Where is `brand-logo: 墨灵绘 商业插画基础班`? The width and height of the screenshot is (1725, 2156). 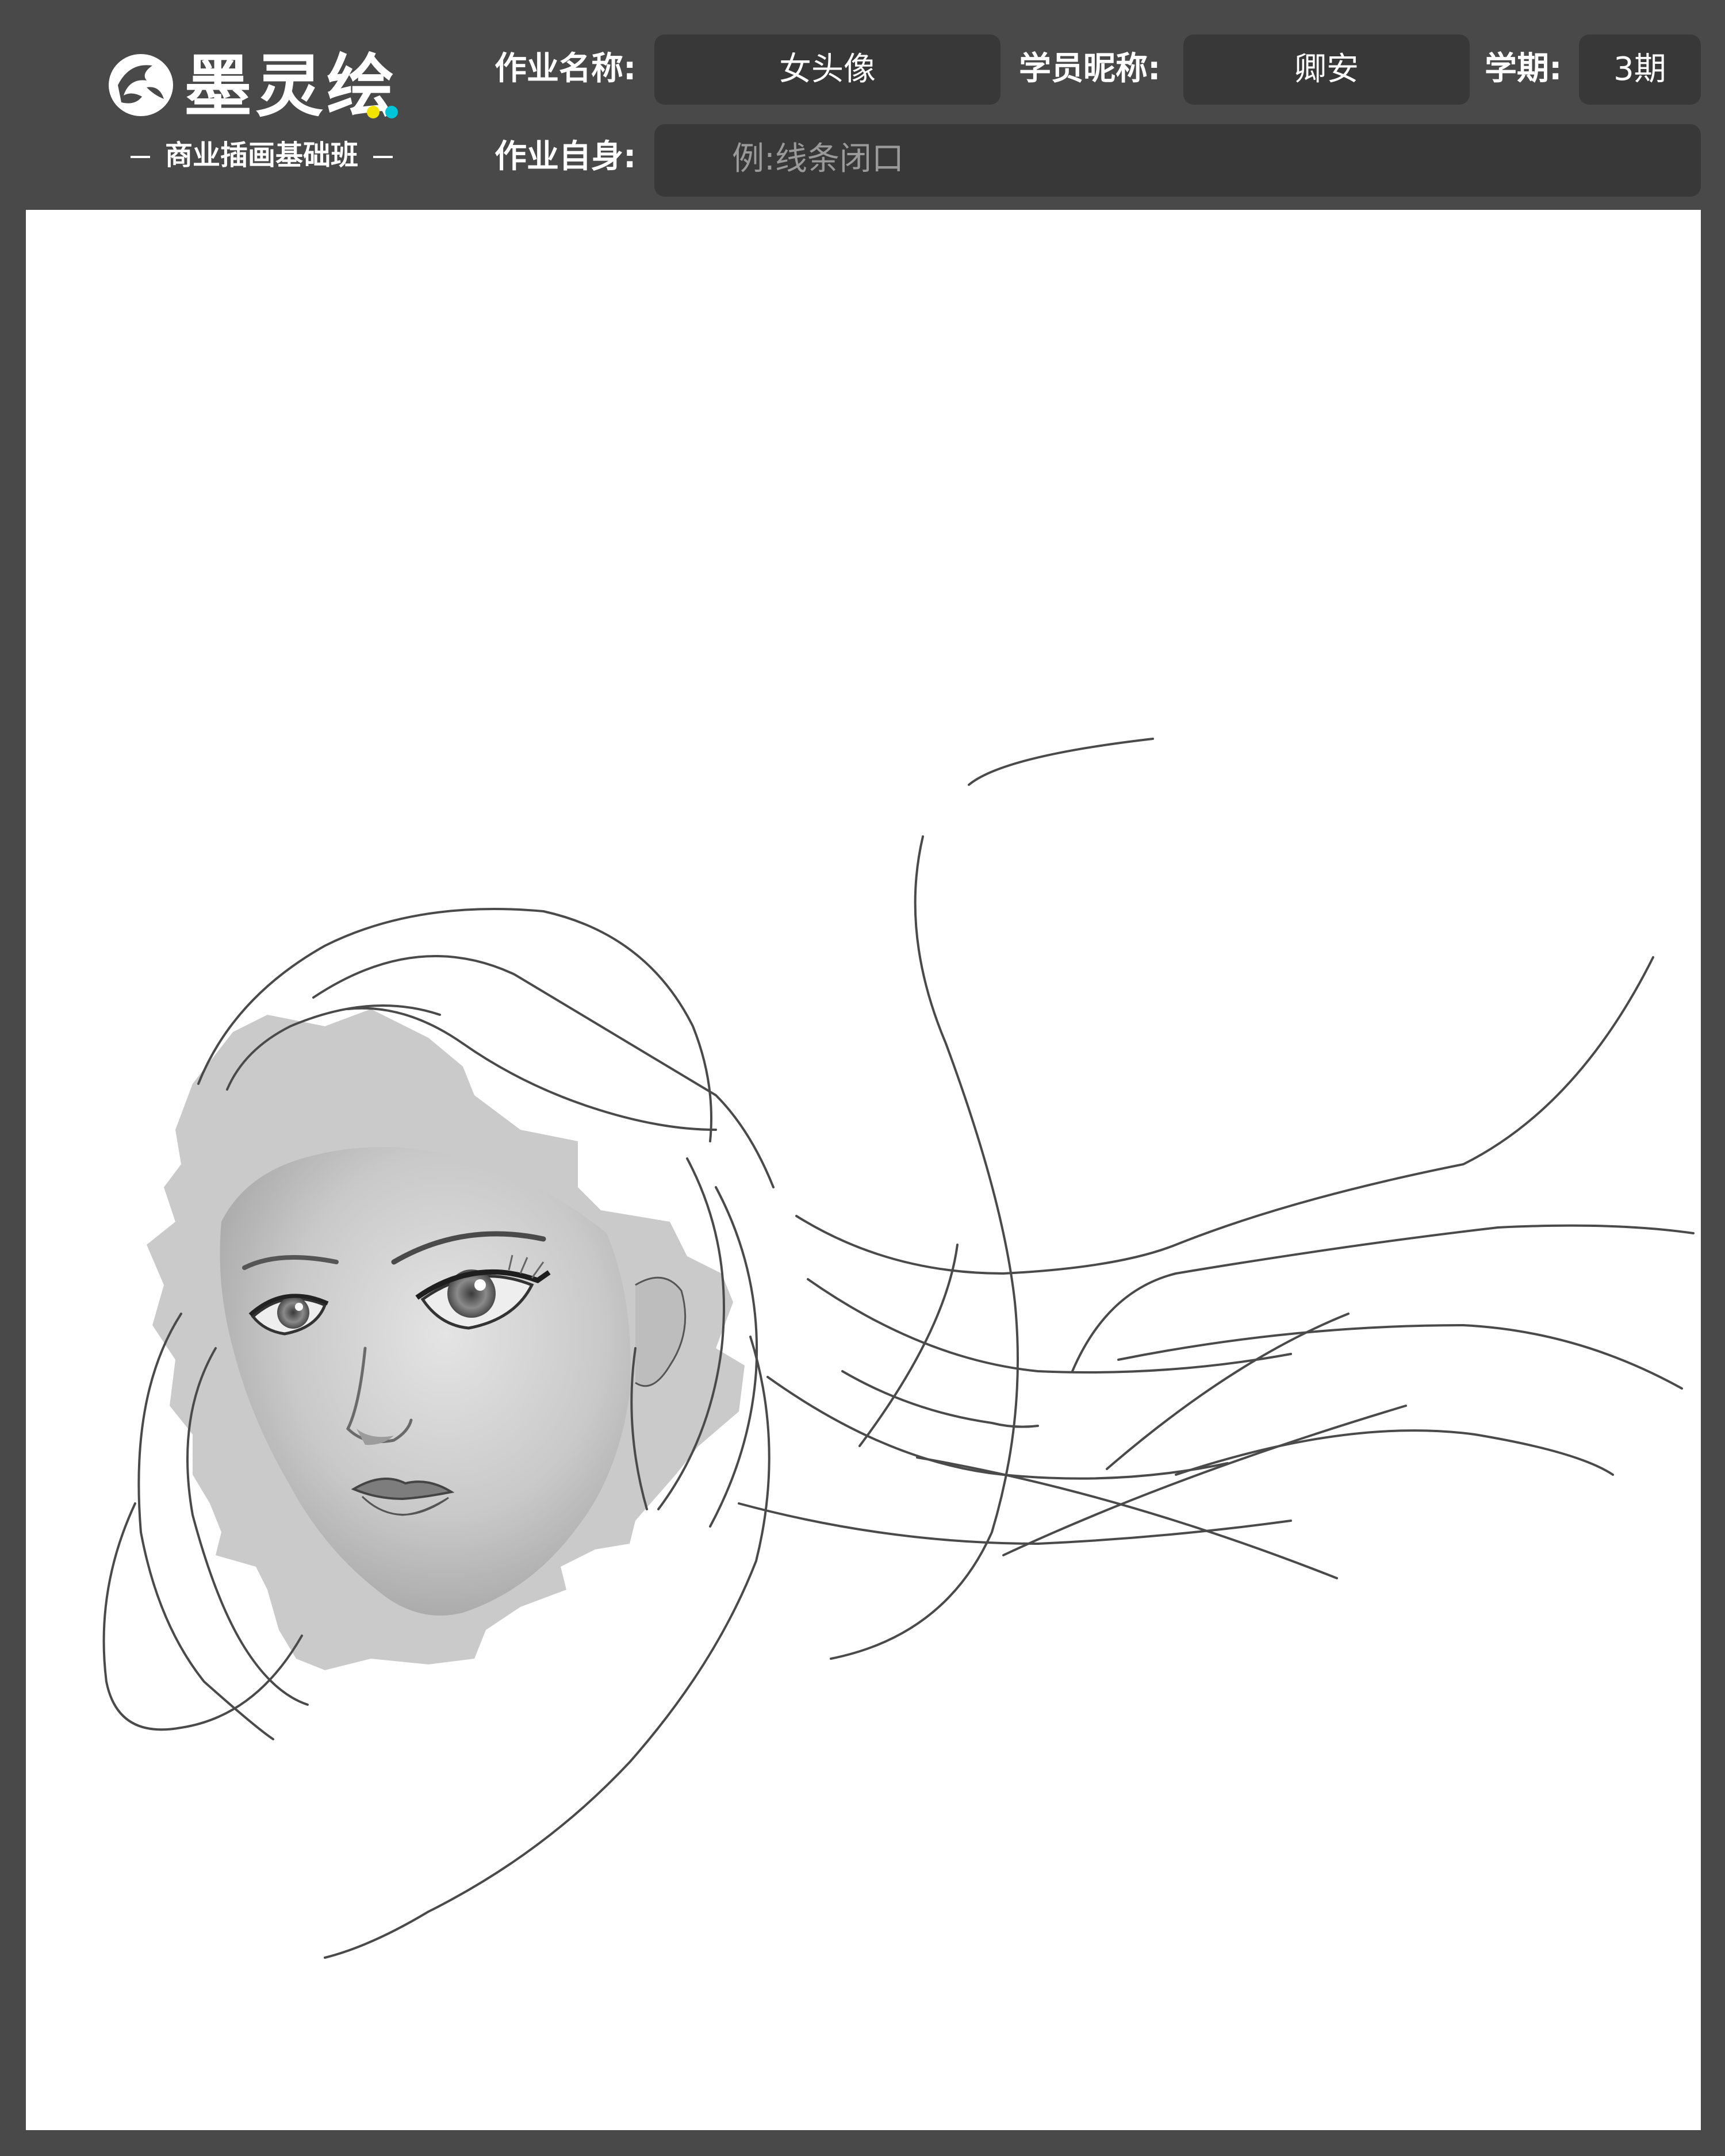
brand-logo: 墨灵绘 商业插画基础班 is located at coordinates (261, 109).